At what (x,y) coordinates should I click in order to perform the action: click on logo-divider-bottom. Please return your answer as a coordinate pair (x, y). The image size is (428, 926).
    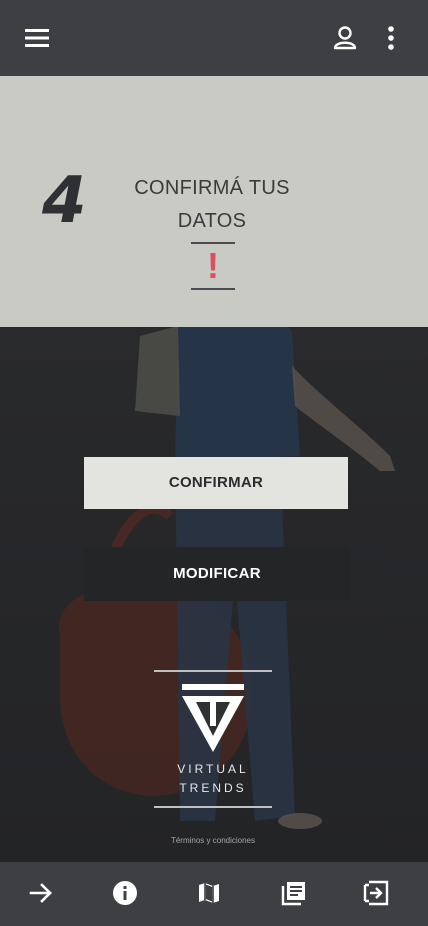
    Looking at the image, I should click on (213, 807).